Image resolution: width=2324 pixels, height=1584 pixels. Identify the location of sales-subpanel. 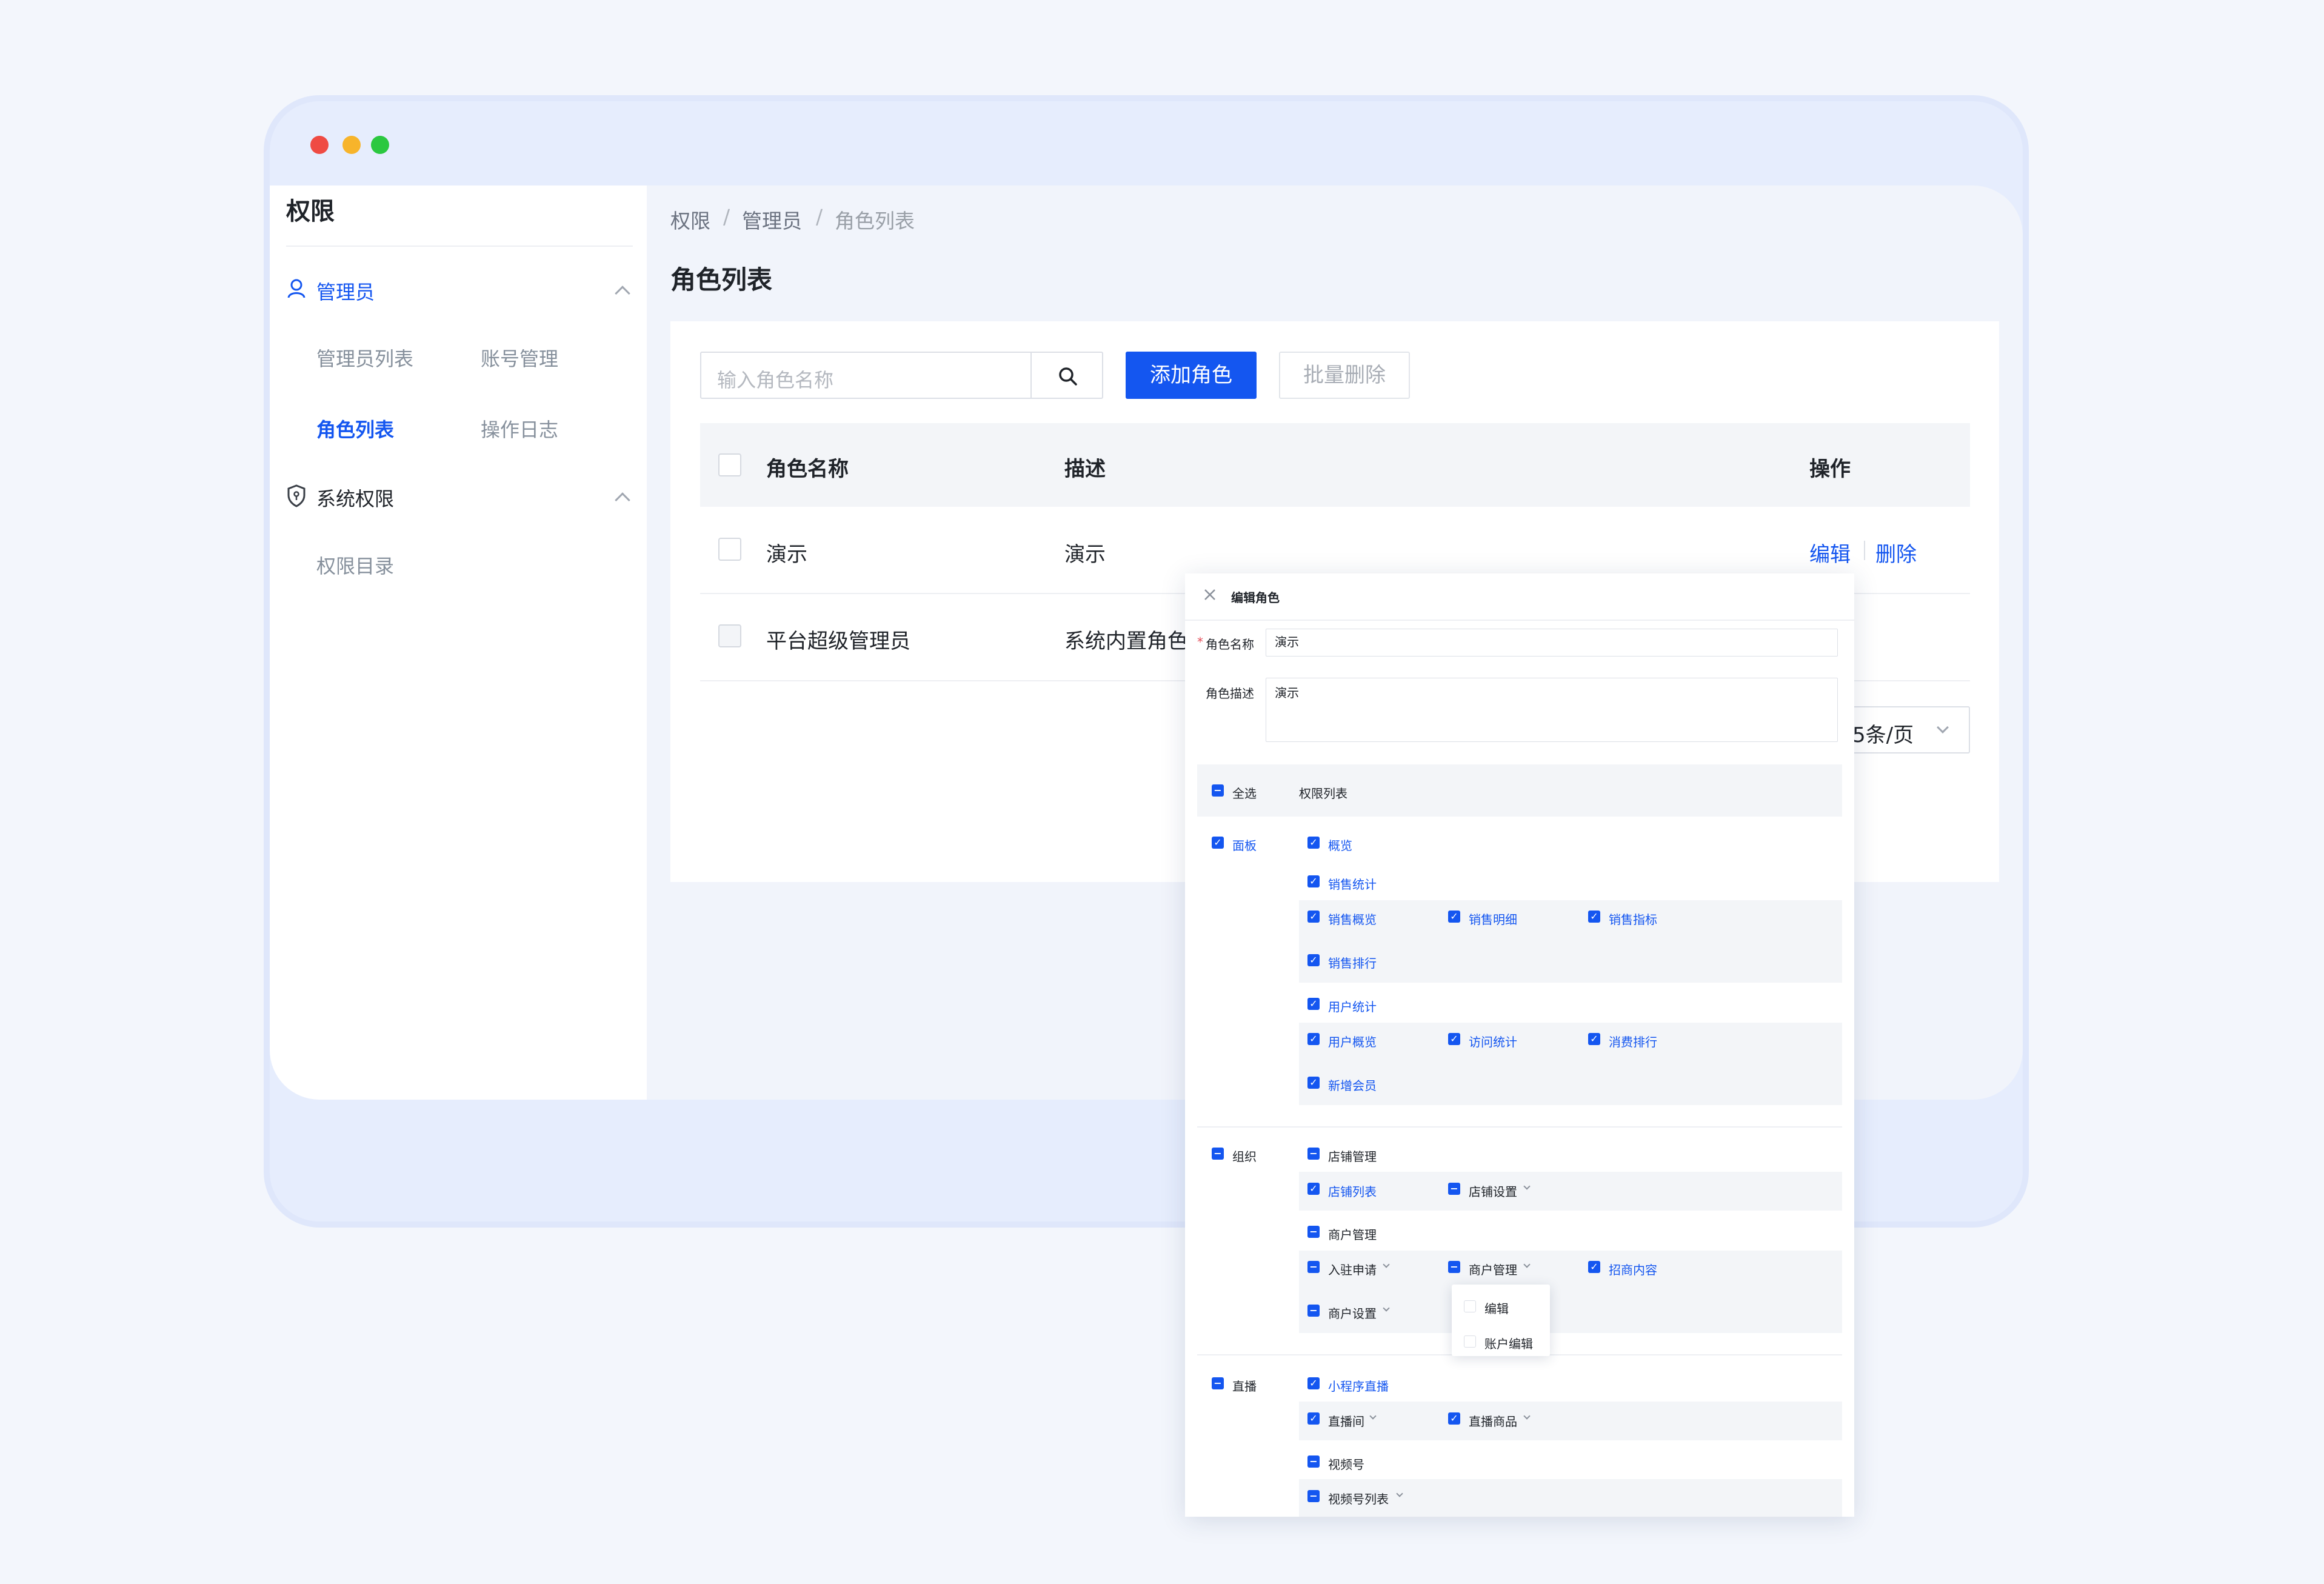
(1571, 941).